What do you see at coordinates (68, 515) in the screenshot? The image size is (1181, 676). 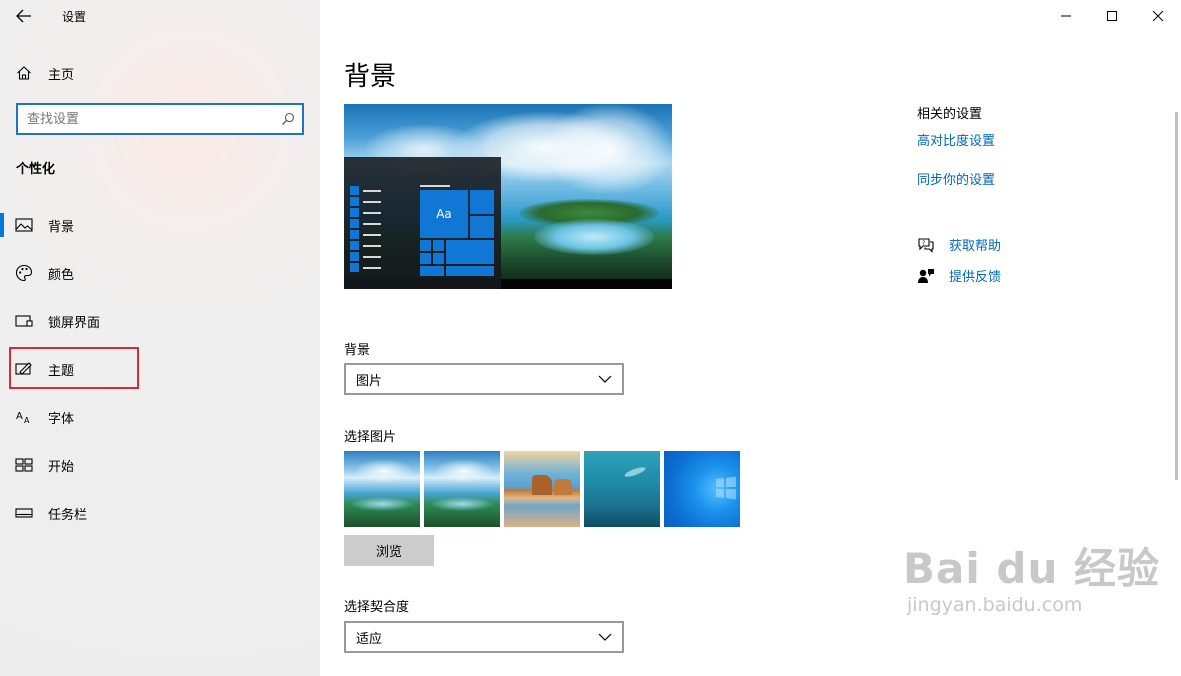 I see `sidebar-item-label: 任务栏` at bounding box center [68, 515].